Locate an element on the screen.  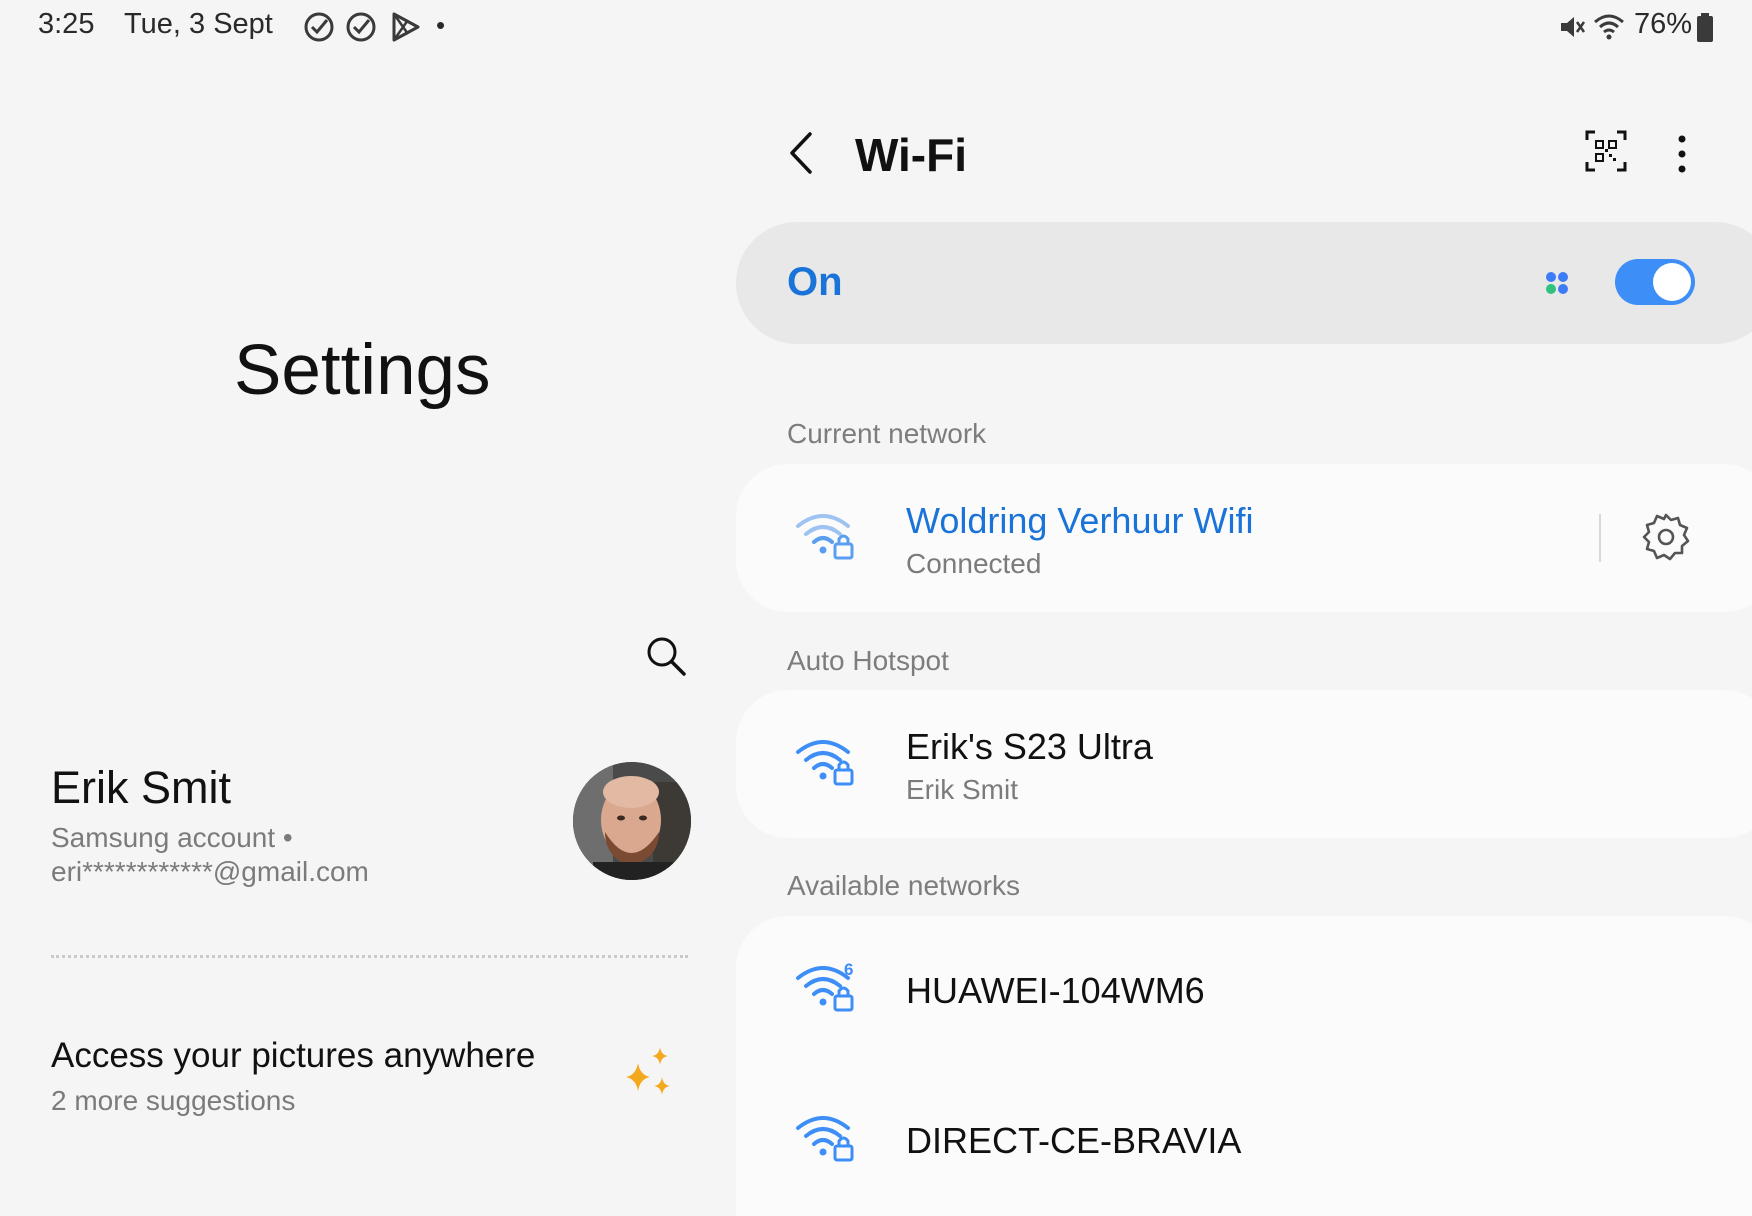
wifi-state-label: On is located at coordinates (815, 282).